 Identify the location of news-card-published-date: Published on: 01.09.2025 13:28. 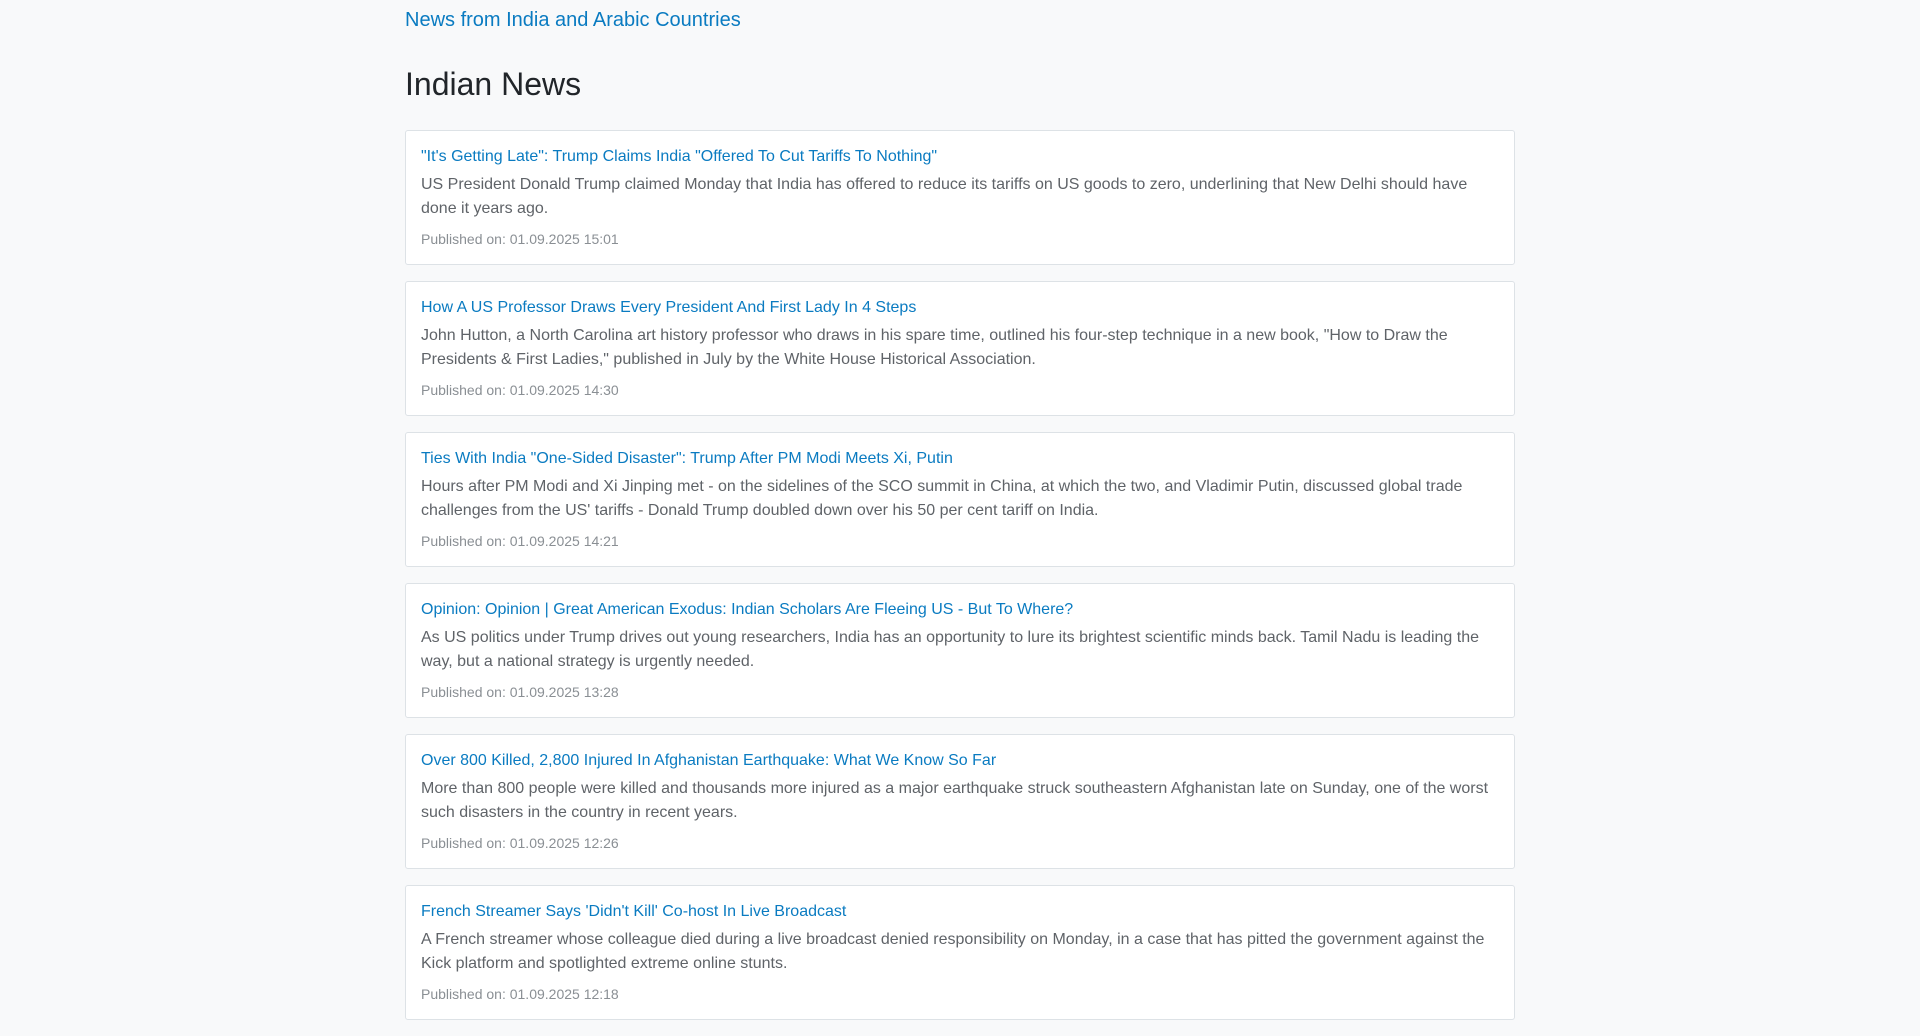
(520, 692).